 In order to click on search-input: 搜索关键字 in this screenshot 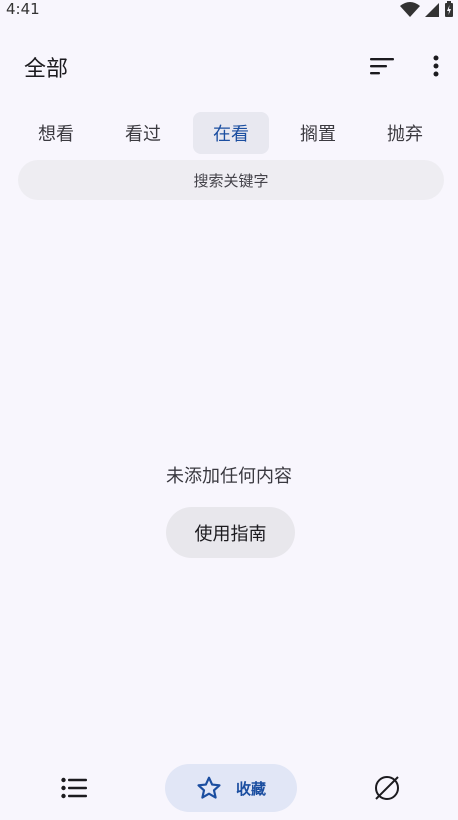, I will do `click(231, 180)`.